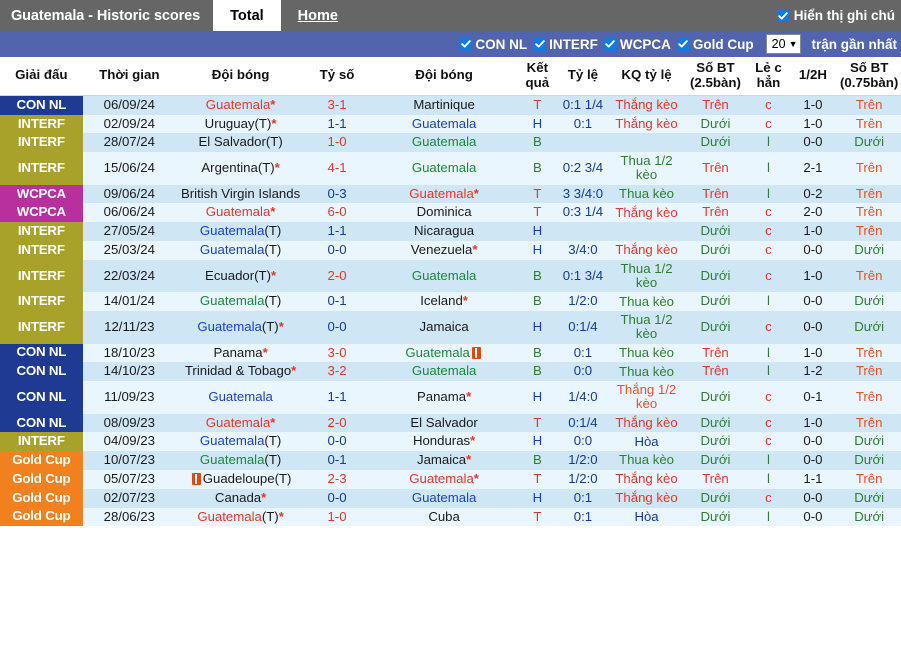 This screenshot has width=901, height=646. I want to click on match-count-select: 20 ▼, so click(783, 44).